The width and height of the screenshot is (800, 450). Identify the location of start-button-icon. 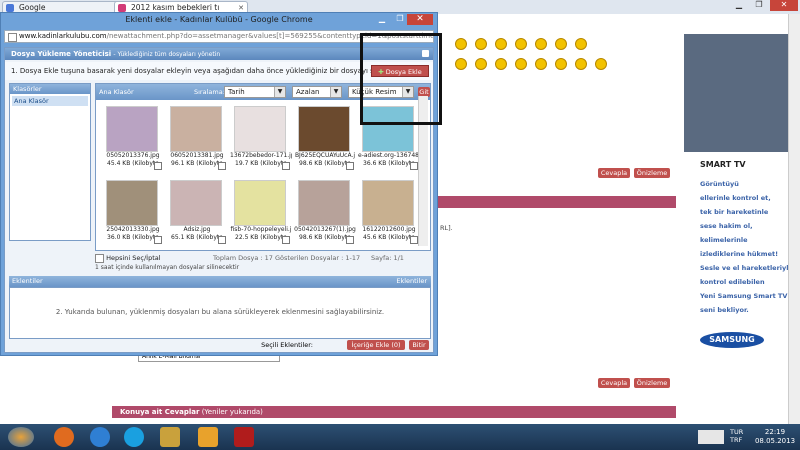
(21, 437).